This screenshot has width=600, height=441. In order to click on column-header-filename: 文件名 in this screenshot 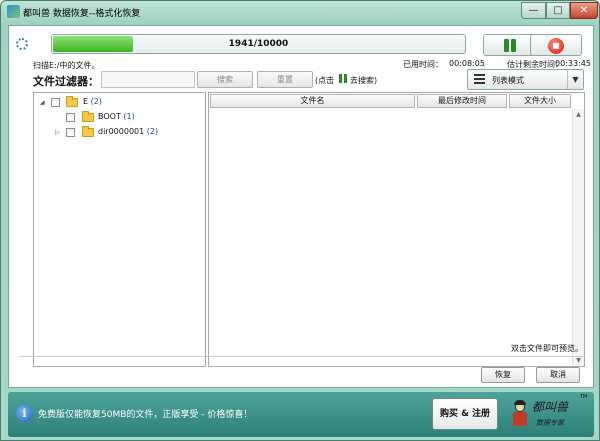, I will do `click(312, 101)`.